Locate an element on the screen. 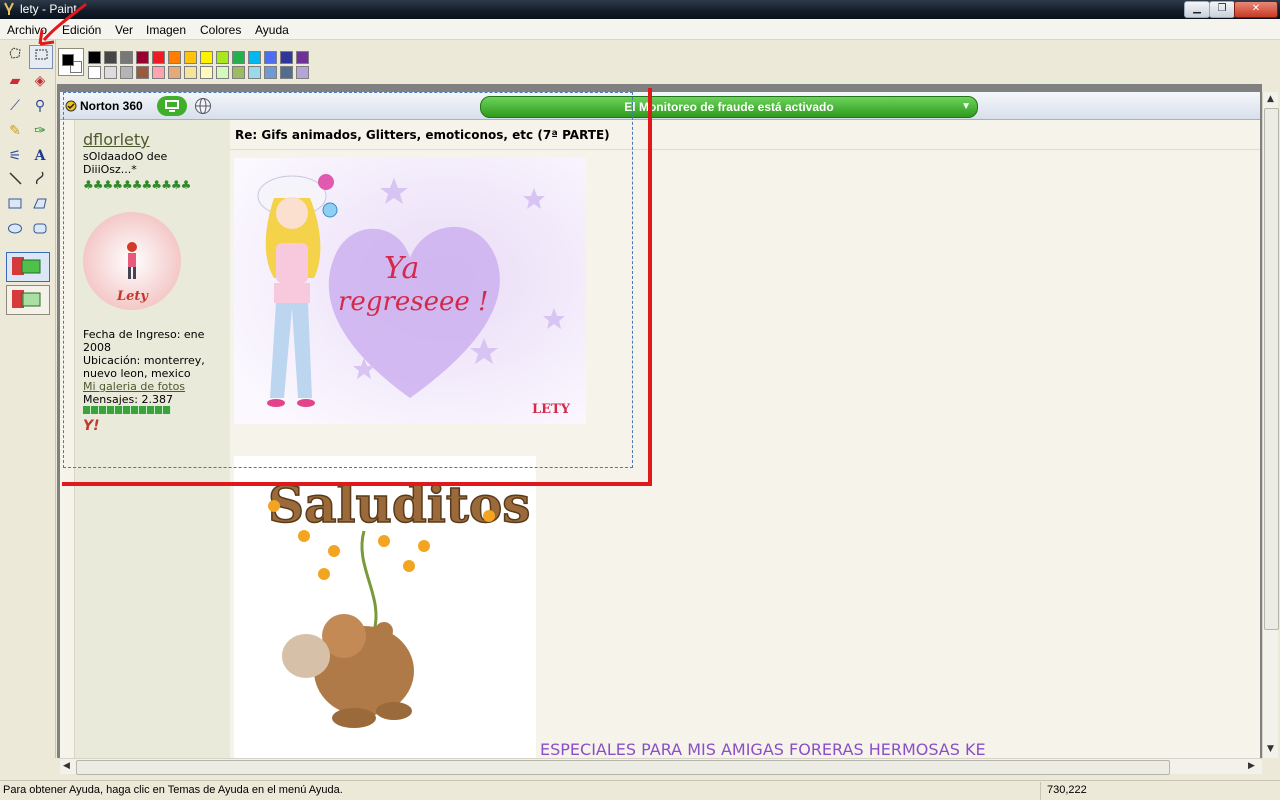  fill-bucket-icon: ◈ is located at coordinates (40, 81).